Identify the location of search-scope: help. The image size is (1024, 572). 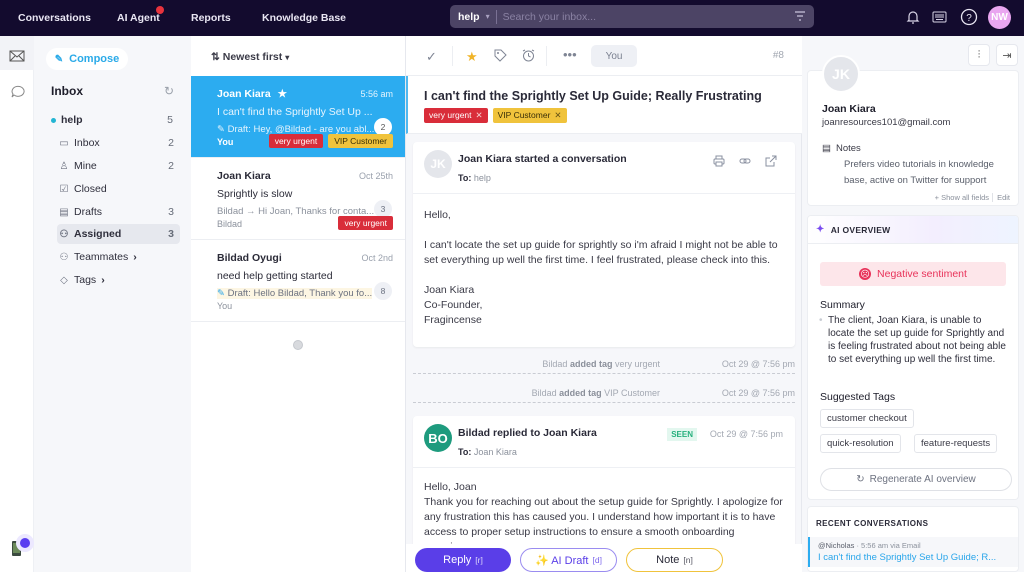
(469, 17).